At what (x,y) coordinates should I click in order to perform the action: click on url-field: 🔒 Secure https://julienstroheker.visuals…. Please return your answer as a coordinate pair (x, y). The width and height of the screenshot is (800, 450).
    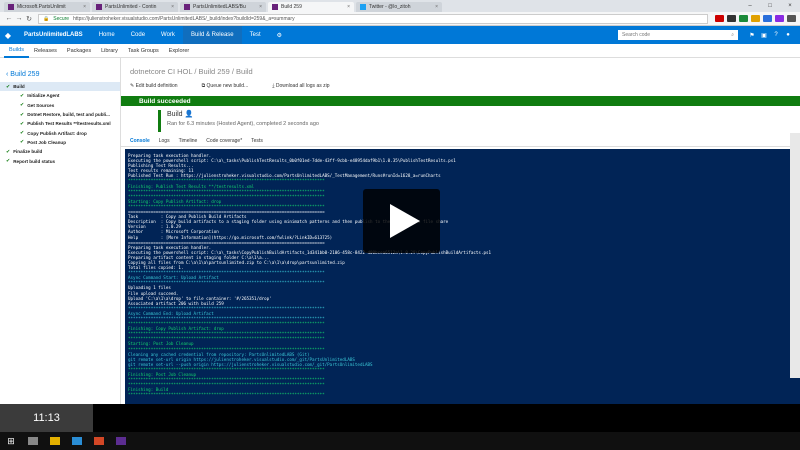
    Looking at the image, I should click on (373, 18).